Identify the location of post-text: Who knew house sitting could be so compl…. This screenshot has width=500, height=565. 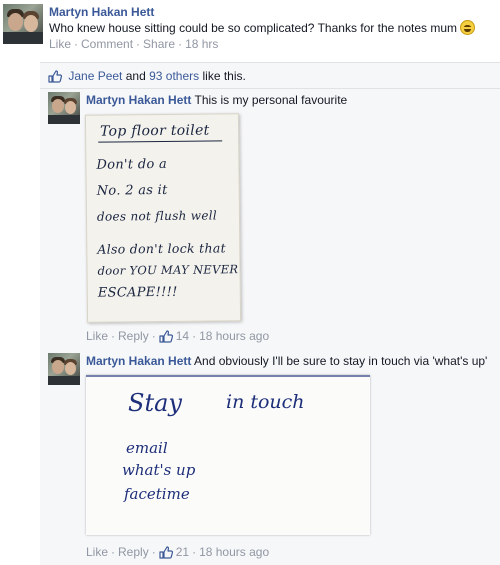
(253, 28).